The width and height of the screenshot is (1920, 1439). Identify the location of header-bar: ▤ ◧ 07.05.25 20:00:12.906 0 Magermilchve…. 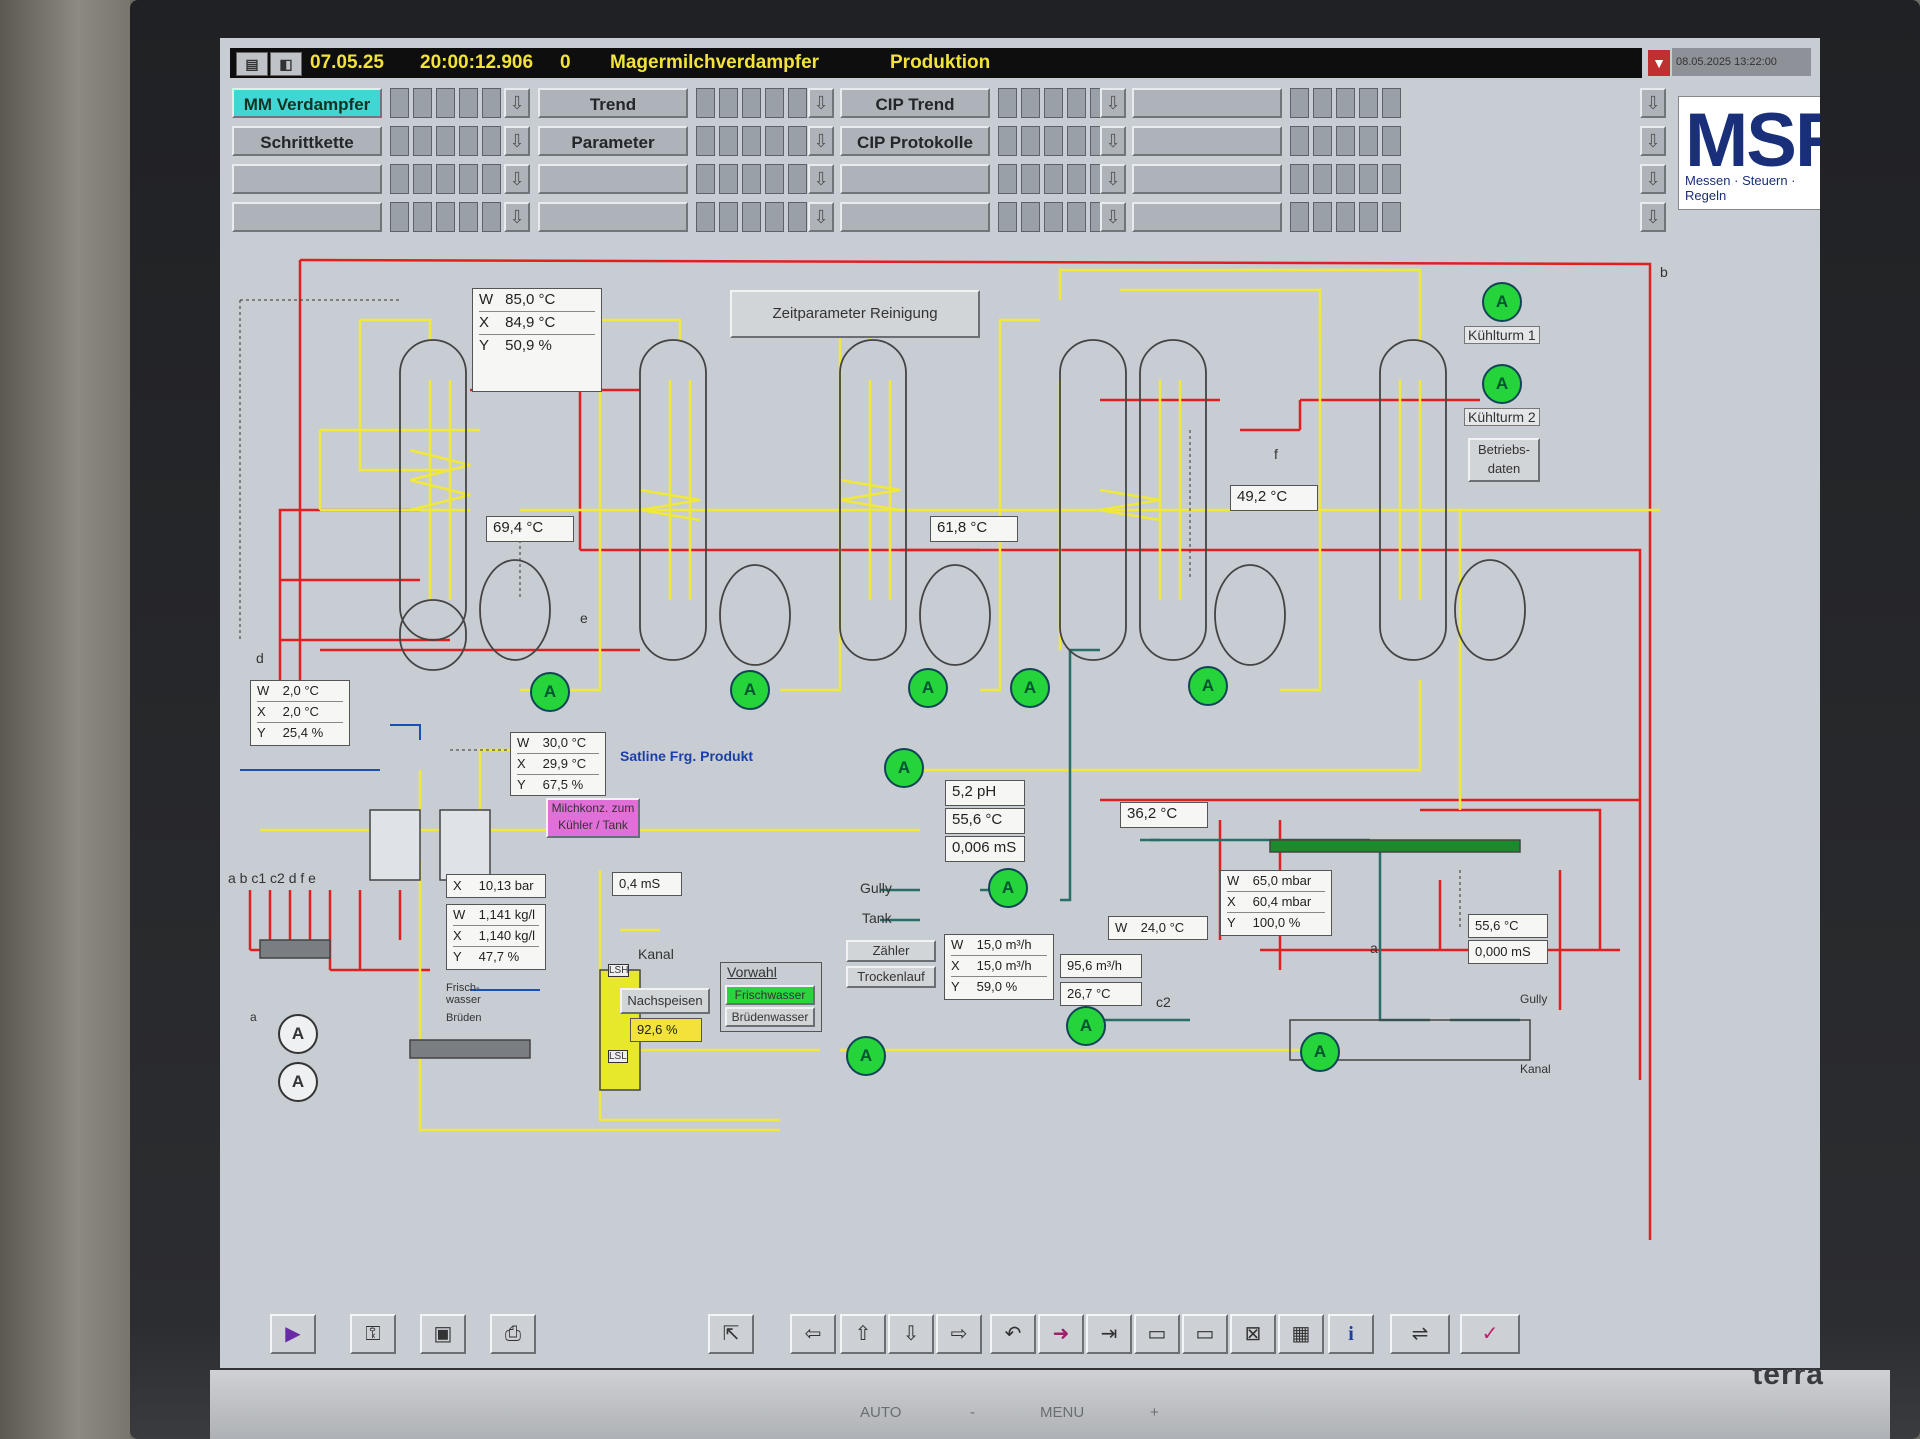
(936, 63).